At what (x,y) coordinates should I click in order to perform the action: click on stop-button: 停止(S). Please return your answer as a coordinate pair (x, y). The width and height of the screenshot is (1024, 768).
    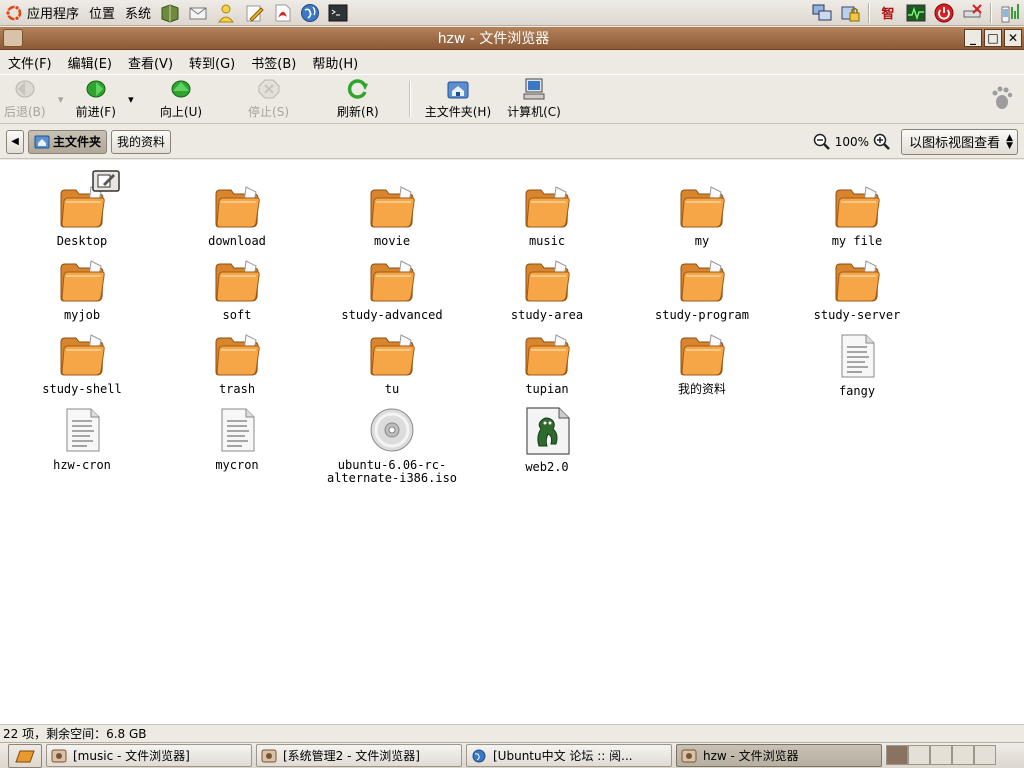
    Looking at the image, I should click on (268, 99).